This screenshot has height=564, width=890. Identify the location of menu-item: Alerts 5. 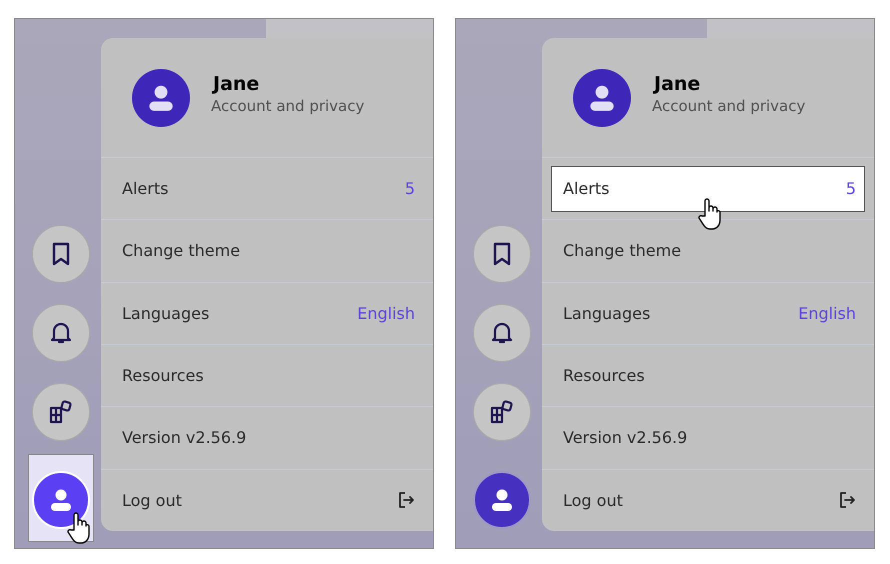
(267, 189).